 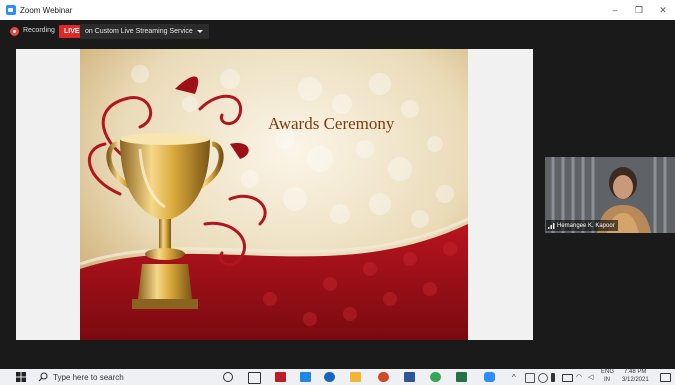 I want to click on zoom-taskbar-icon, so click(x=489, y=377).